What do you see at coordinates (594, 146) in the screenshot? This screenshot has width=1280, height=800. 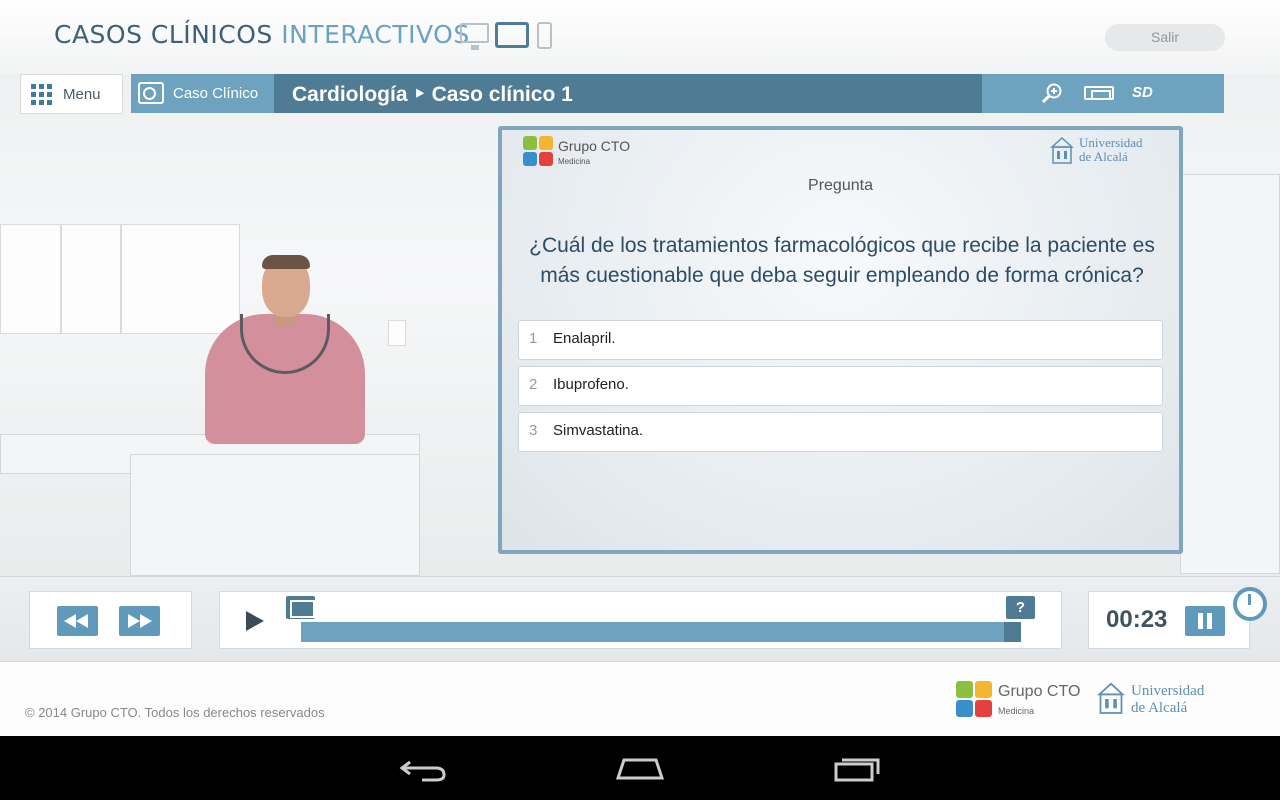 I see `grupo-cto-name: Grupo CTO` at bounding box center [594, 146].